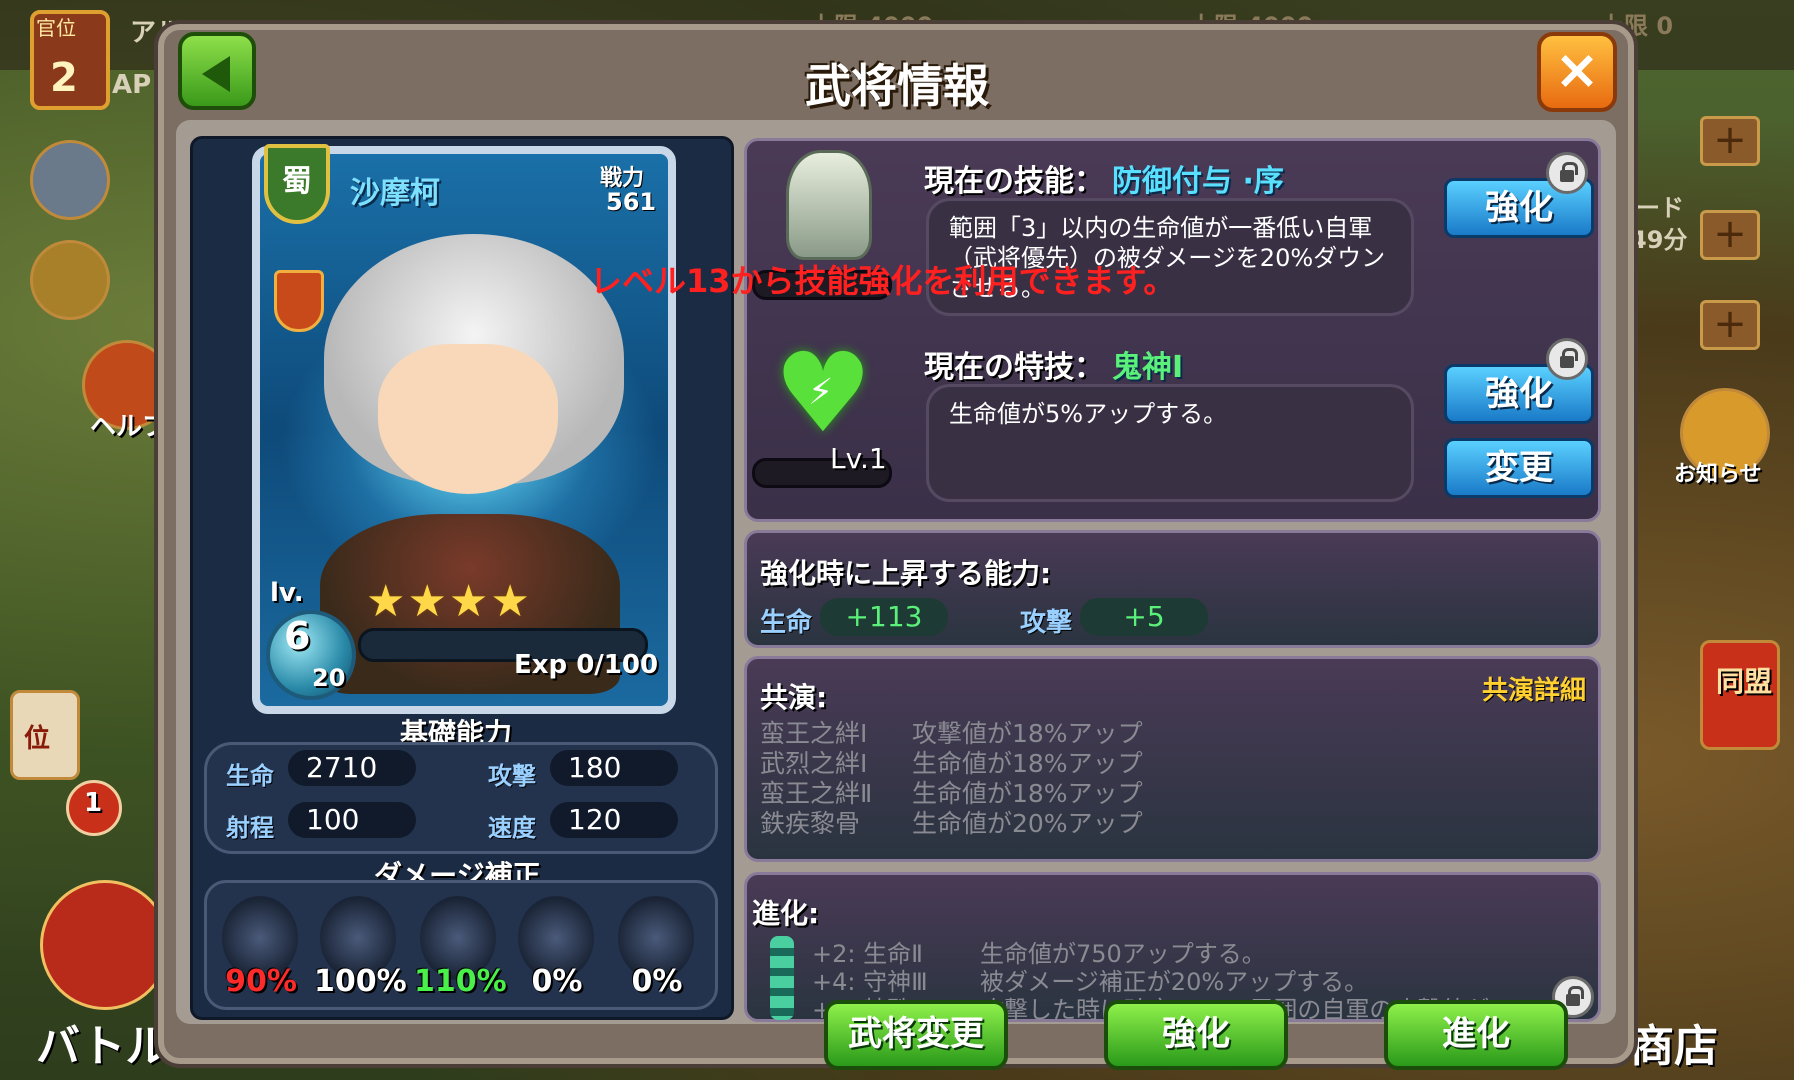  I want to click on evolve-button: 進化, so click(1476, 1035).